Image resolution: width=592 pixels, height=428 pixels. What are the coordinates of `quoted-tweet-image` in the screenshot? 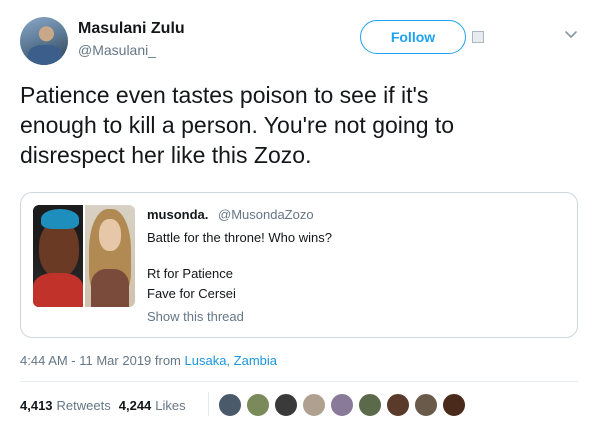 It's located at (84, 256).